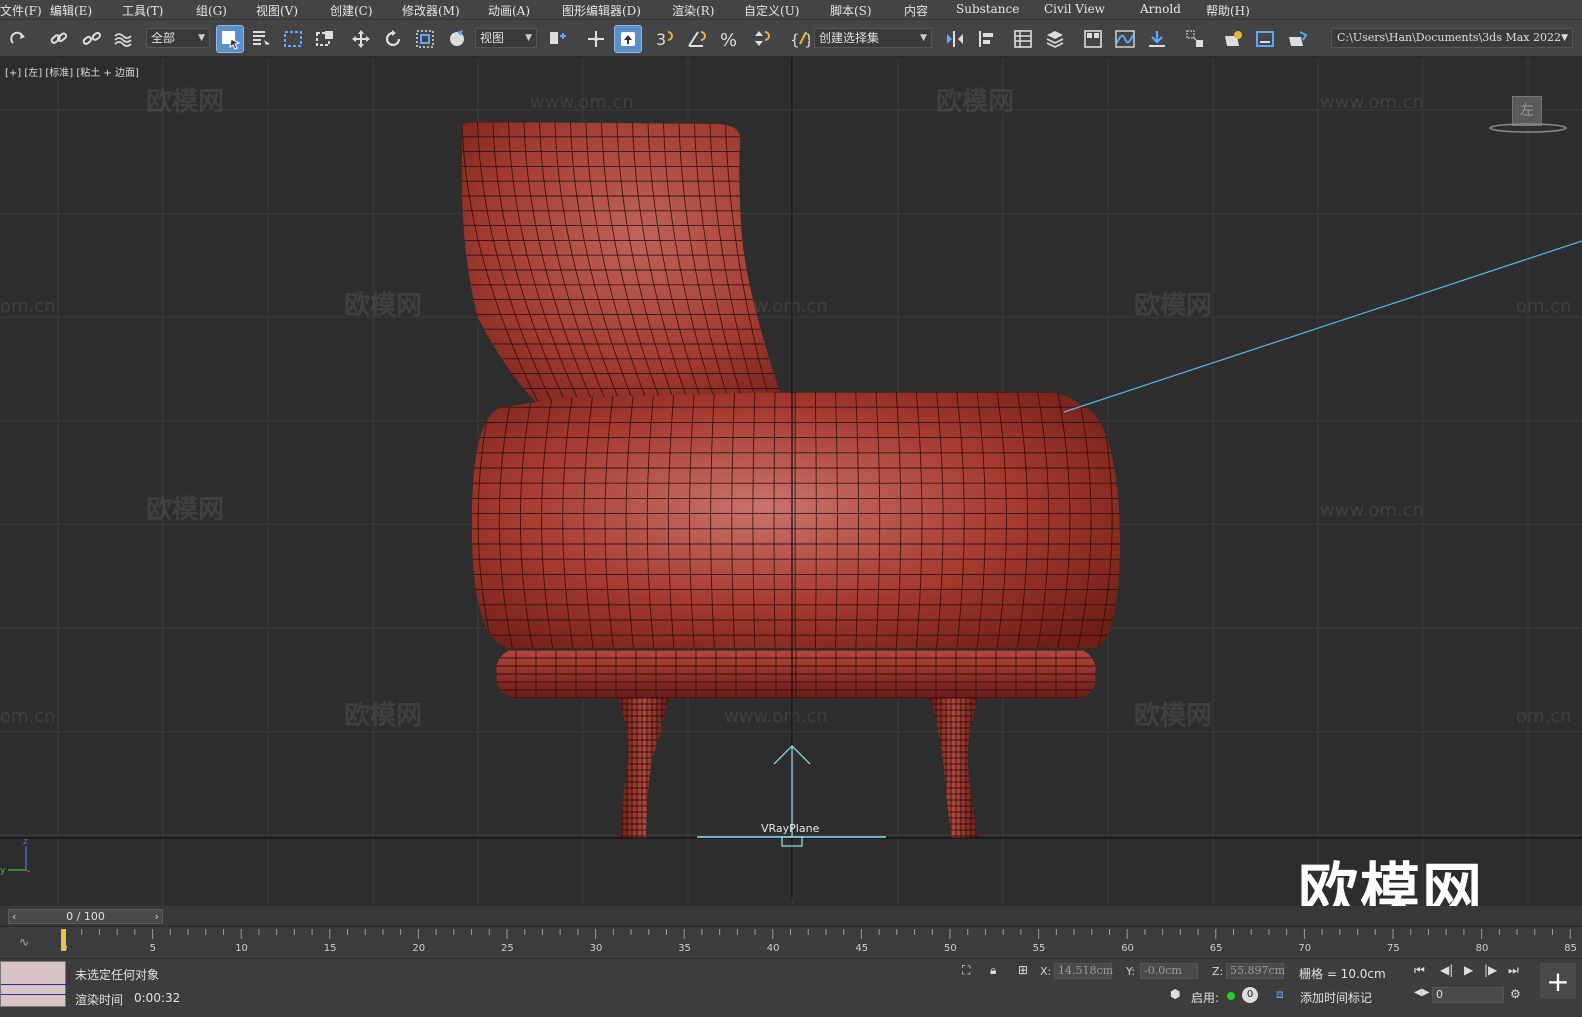 The image size is (1582, 1017). What do you see at coordinates (330, 948) in the screenshot?
I see `timeline-tick-label: 15` at bounding box center [330, 948].